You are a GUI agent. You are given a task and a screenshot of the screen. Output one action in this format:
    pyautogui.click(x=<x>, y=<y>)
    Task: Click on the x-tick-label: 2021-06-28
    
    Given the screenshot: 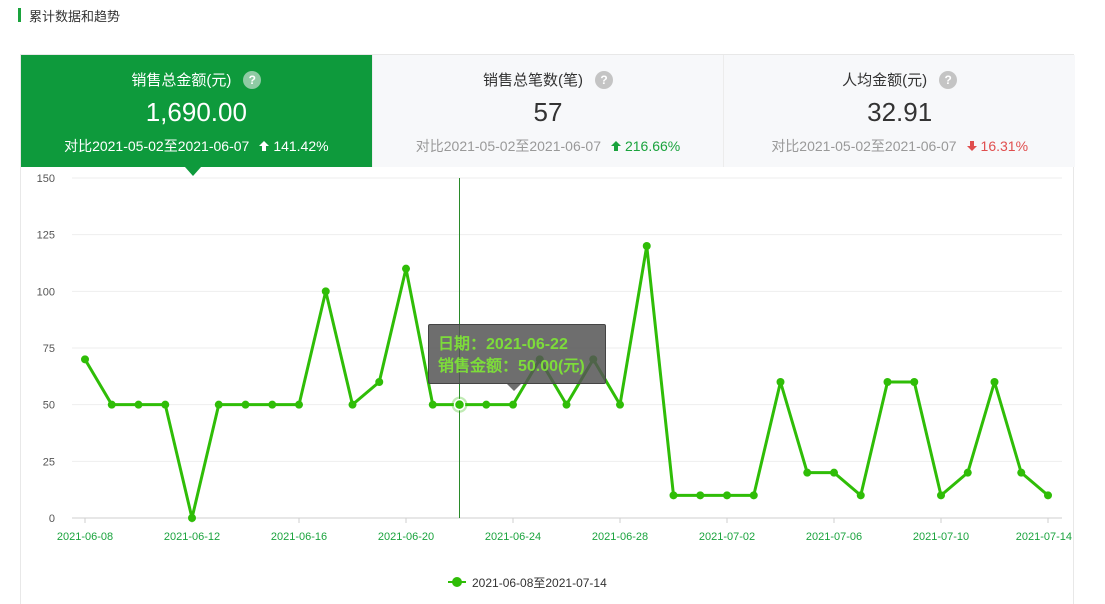 What is the action you would take?
    pyautogui.click(x=620, y=537)
    